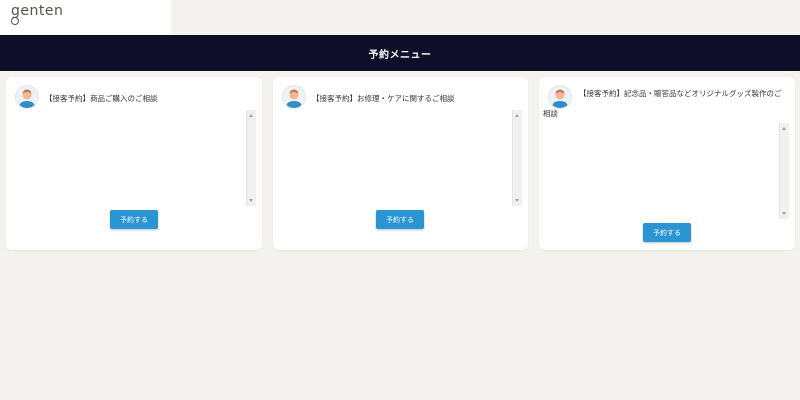 This screenshot has height=400, width=800. I want to click on logo: genten, so click(85, 17).